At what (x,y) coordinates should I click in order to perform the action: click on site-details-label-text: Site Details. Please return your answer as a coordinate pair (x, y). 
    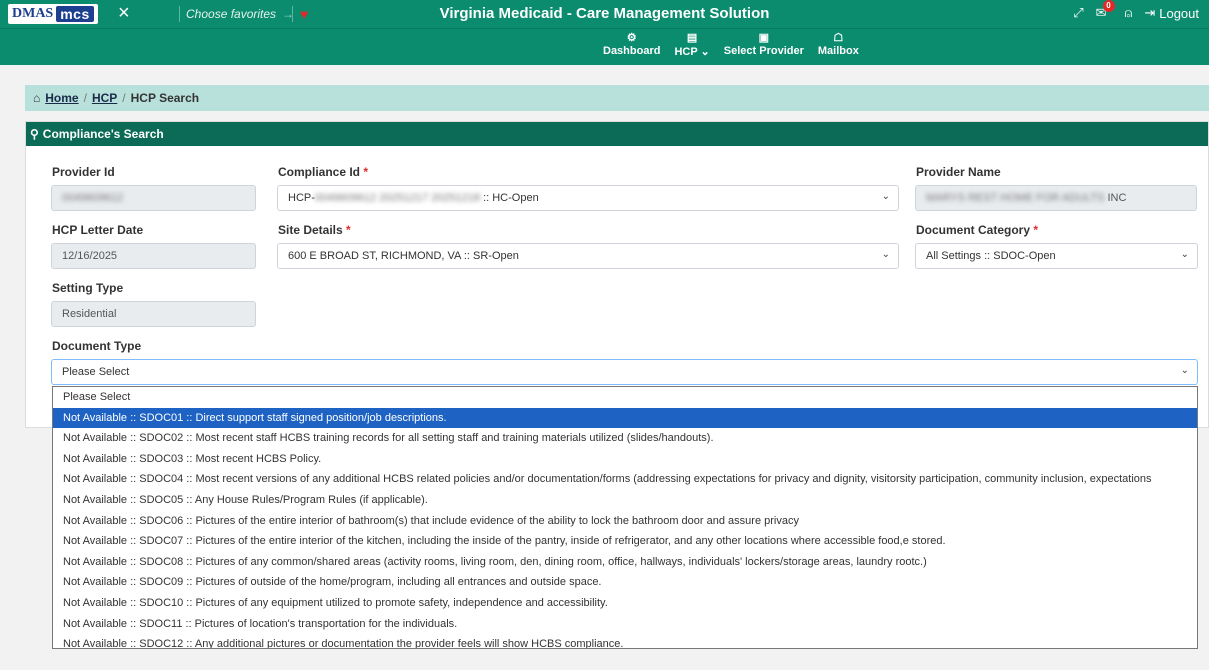
    Looking at the image, I should click on (310, 230).